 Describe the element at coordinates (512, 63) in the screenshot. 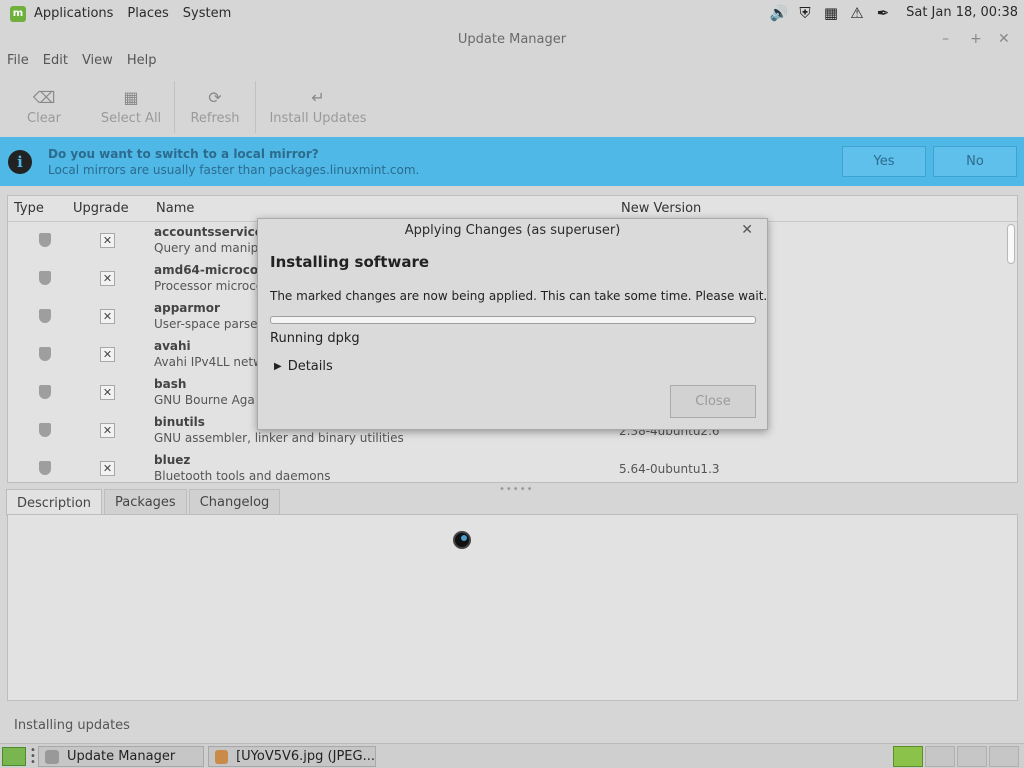

I see `menubar: File Edit View Help` at that location.